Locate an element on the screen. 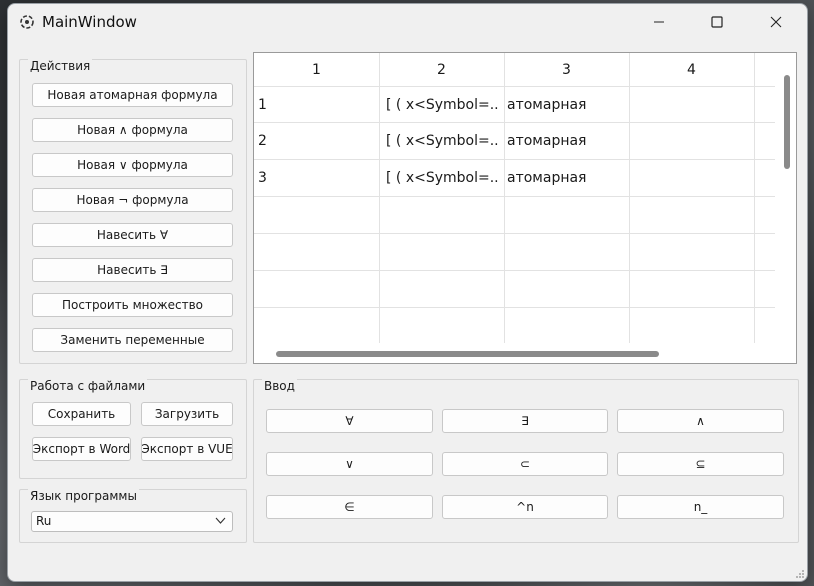 The image size is (814, 586). column-header: 2 is located at coordinates (441, 69).